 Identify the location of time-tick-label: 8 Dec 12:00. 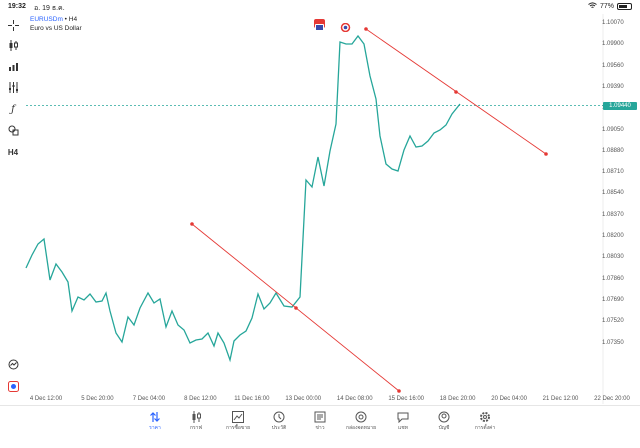
(200, 399).